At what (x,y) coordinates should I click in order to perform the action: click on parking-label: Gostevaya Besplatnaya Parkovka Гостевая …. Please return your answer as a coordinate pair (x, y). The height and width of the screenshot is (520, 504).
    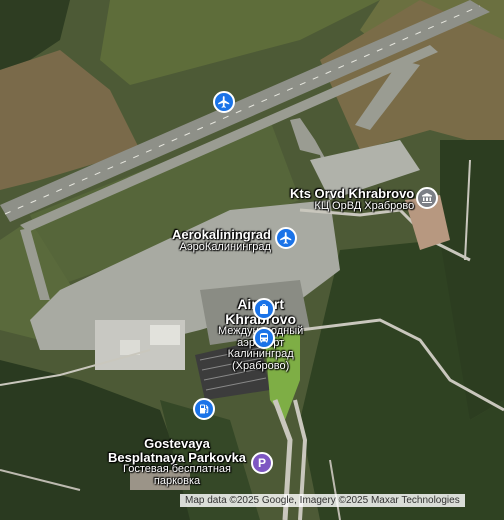
    Looking at the image, I should click on (177, 462).